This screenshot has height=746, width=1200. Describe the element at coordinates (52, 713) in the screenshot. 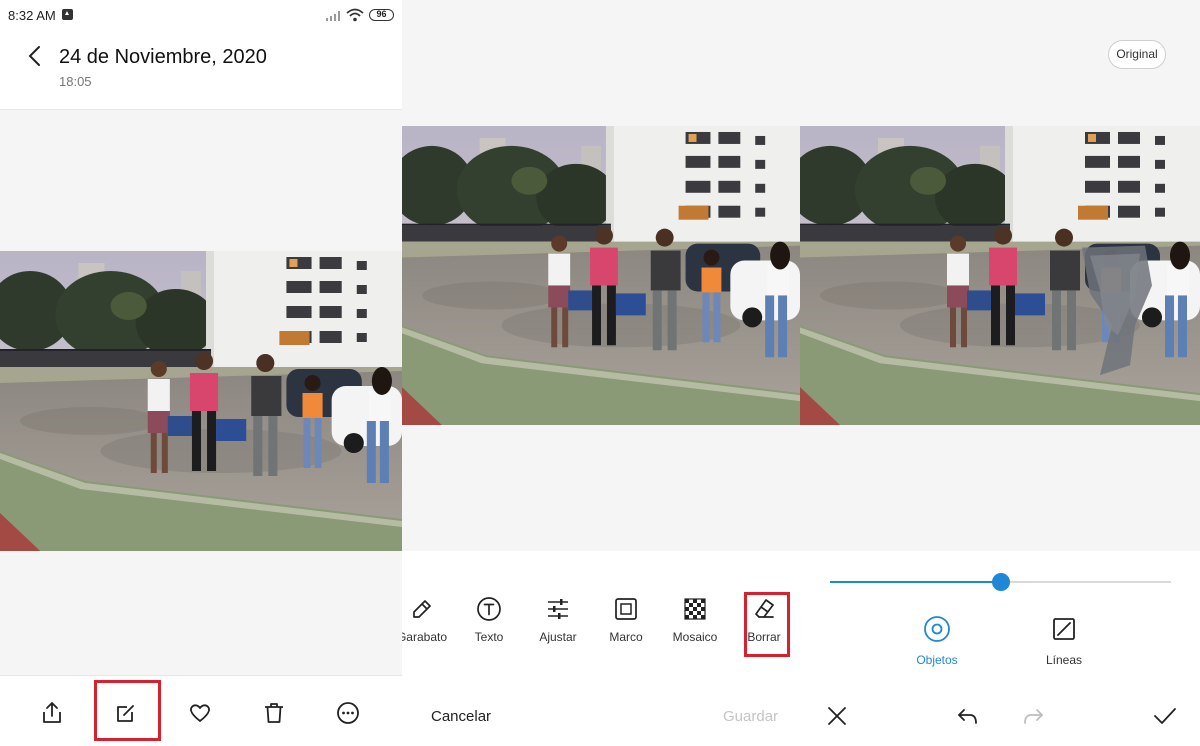

I see `share-icon` at that location.